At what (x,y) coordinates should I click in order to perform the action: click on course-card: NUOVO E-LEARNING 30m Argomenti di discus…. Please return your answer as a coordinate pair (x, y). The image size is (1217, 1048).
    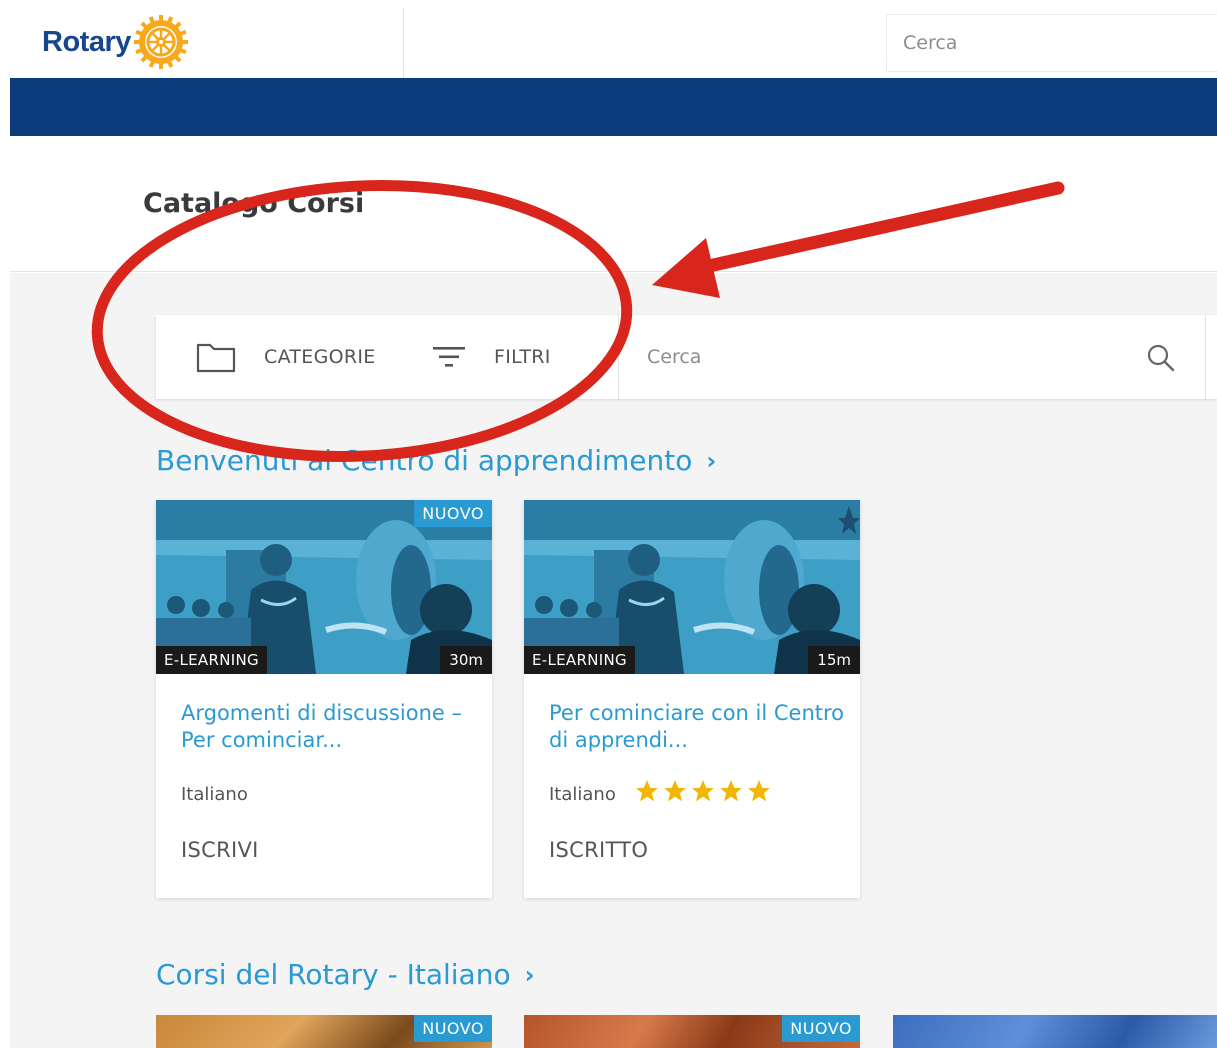
    Looking at the image, I should click on (324, 699).